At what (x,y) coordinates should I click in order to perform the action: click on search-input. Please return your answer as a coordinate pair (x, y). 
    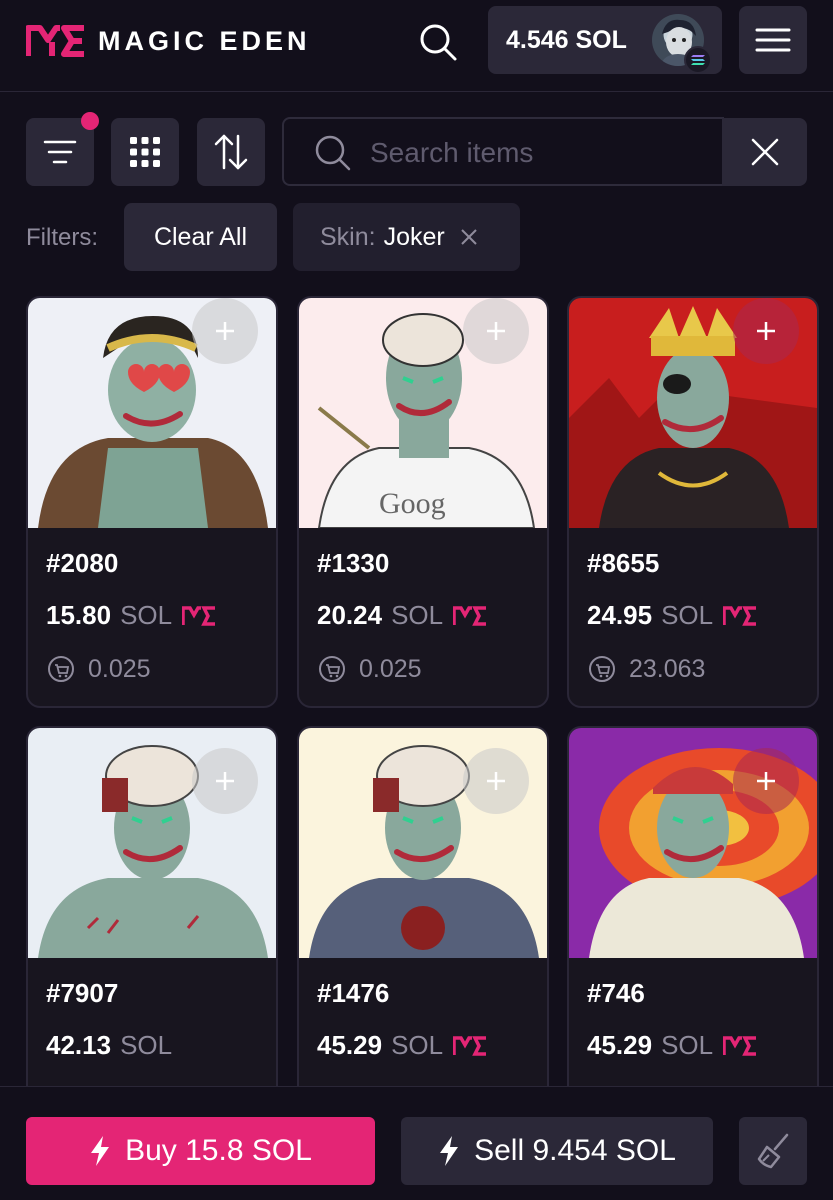
    Looking at the image, I should click on (540, 153).